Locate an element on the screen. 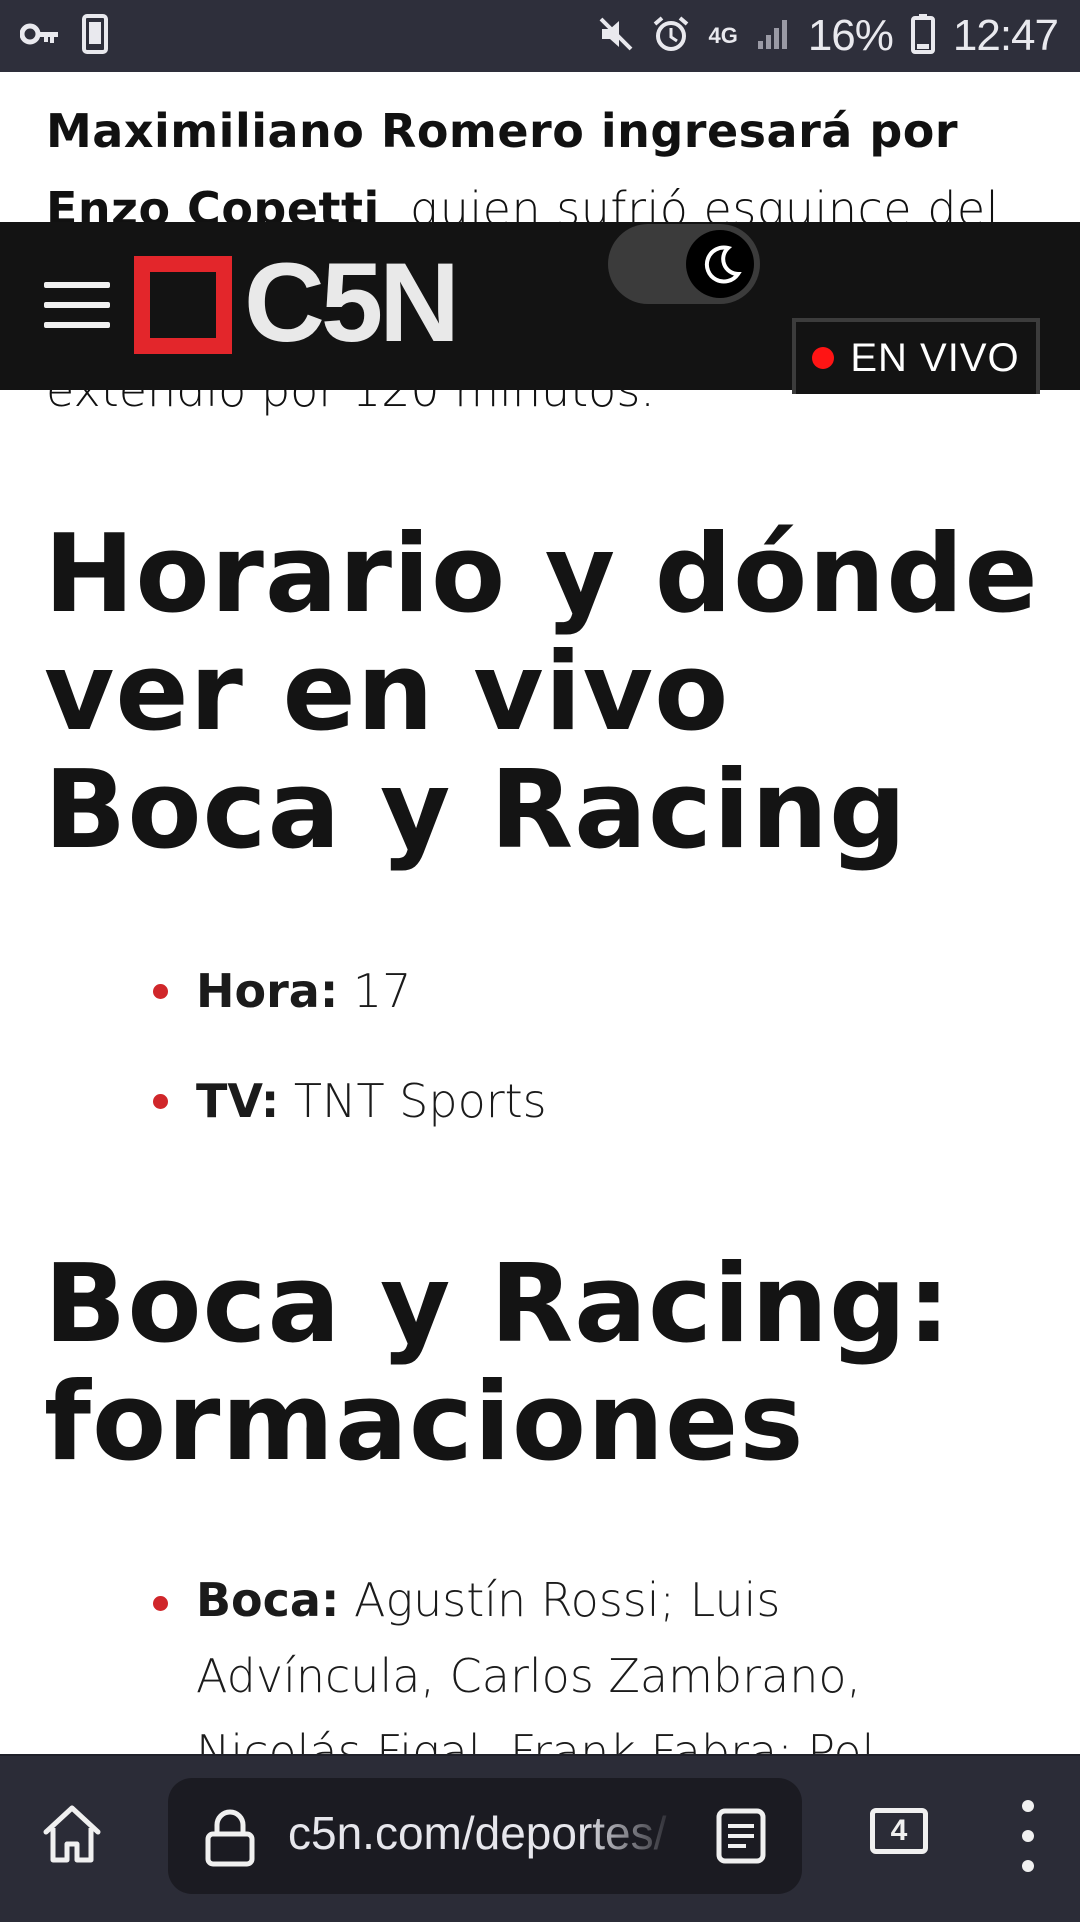 This screenshot has width=1080, height=1922. browser-toolbar: c5n.com/deportes/ 4 is located at coordinates (540, 1838).